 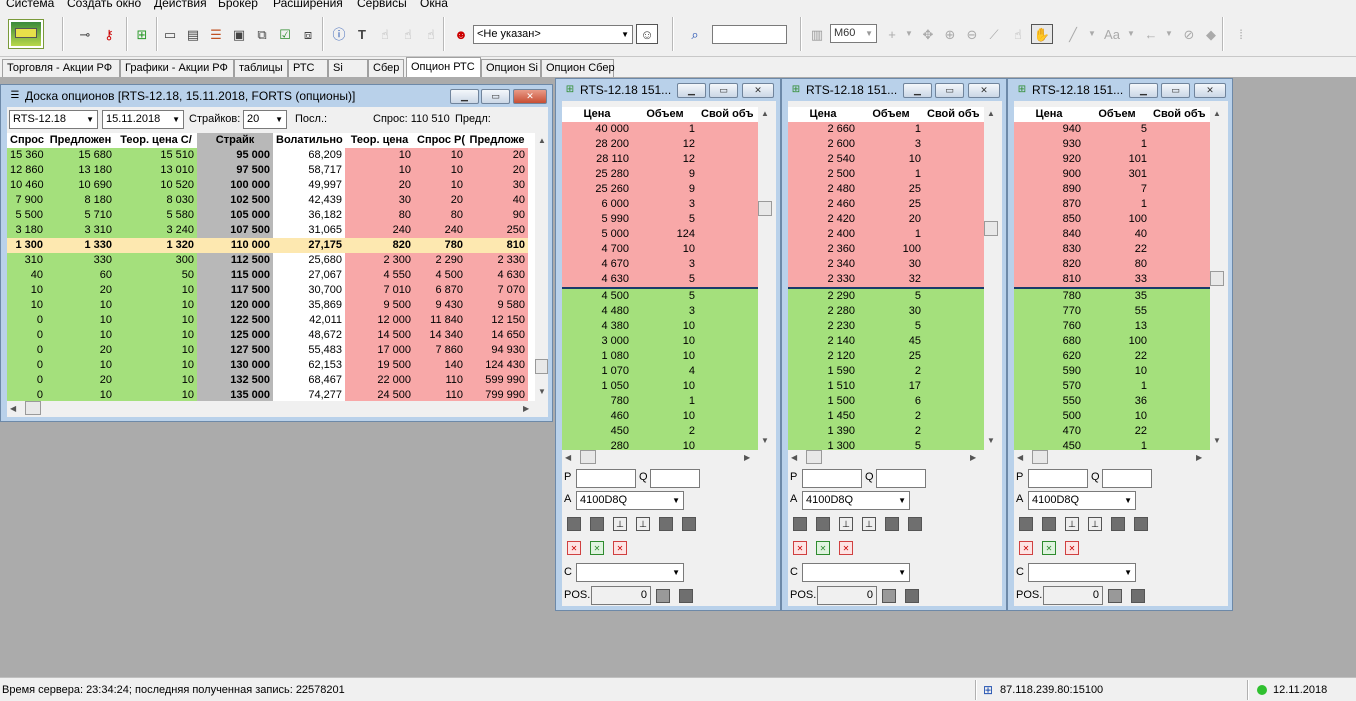 I want to click on bid-price: 1 500, so click(x=823, y=401).